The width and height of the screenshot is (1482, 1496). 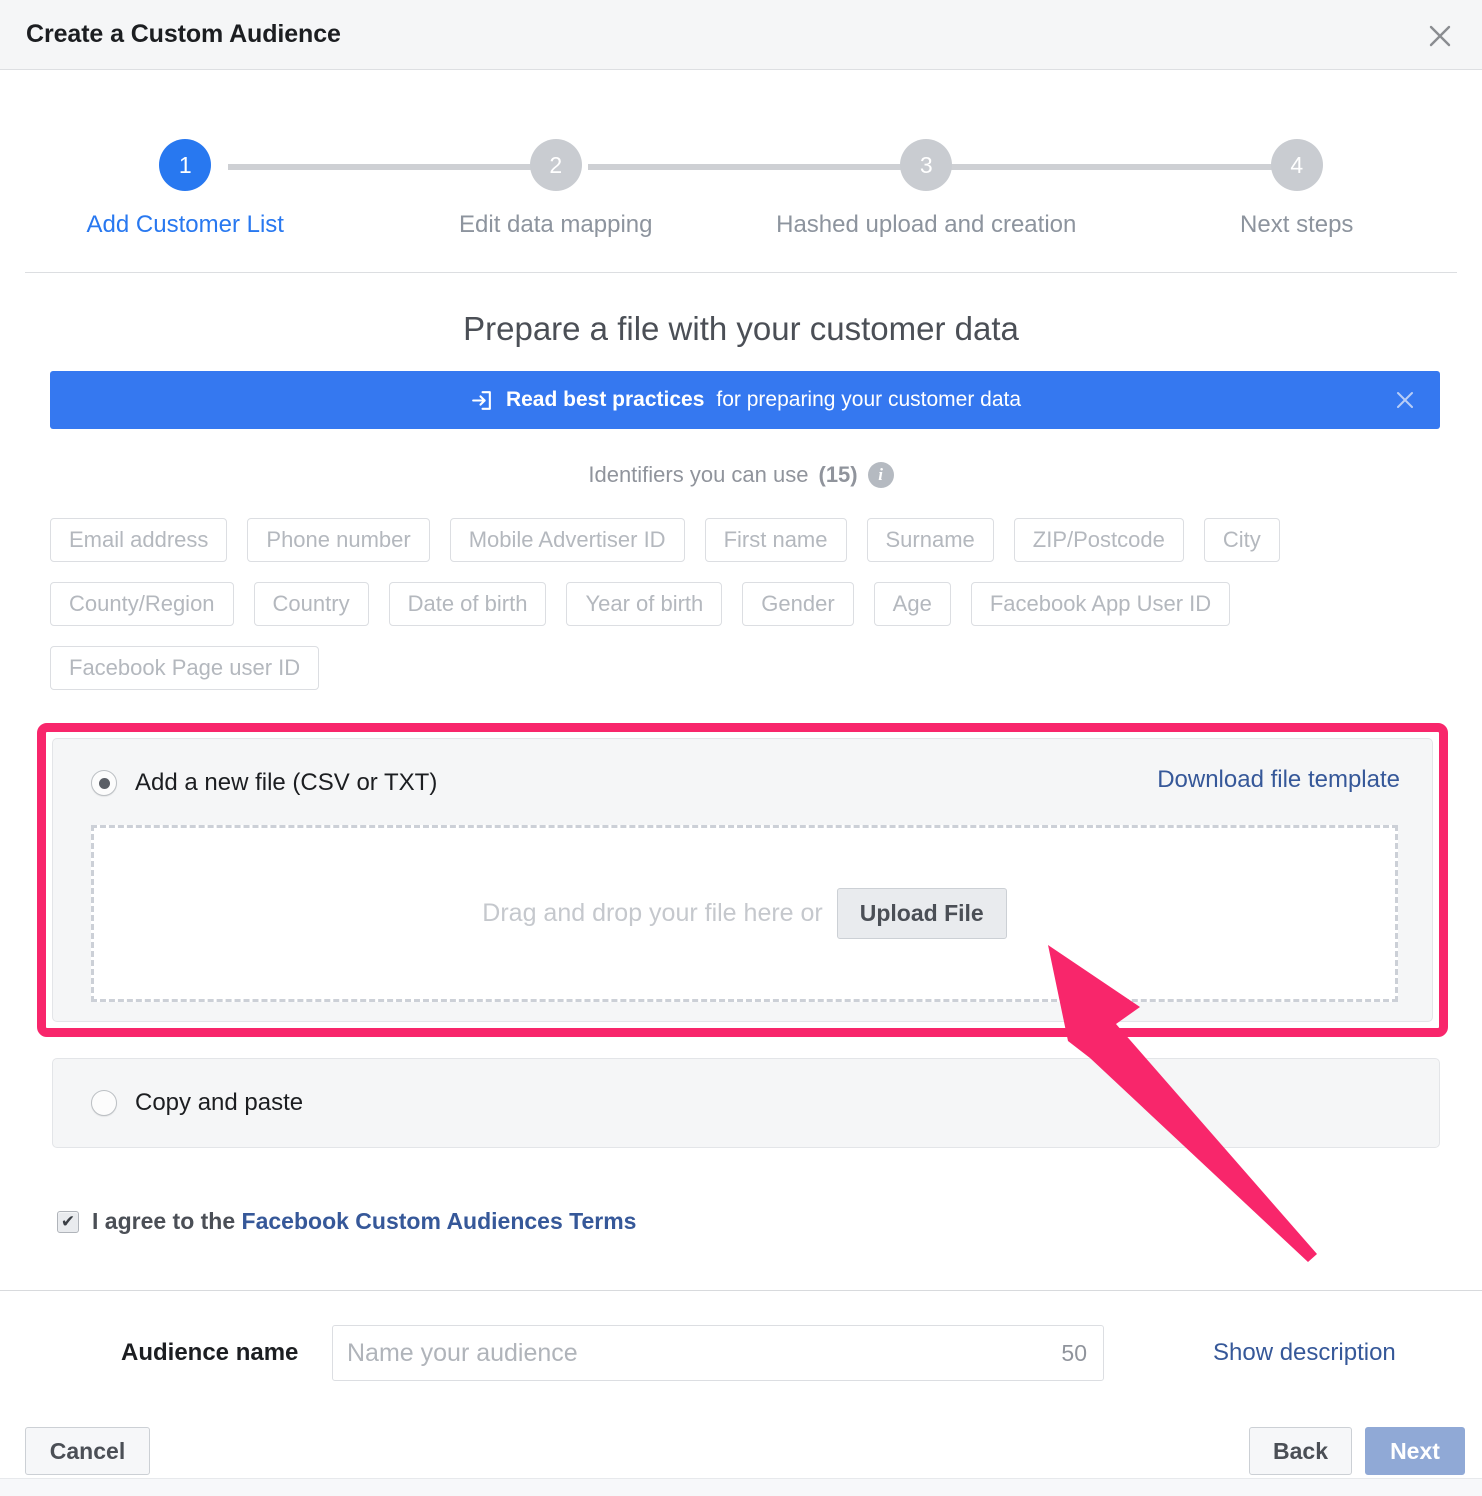 I want to click on dialog-close-button, so click(x=1440, y=36).